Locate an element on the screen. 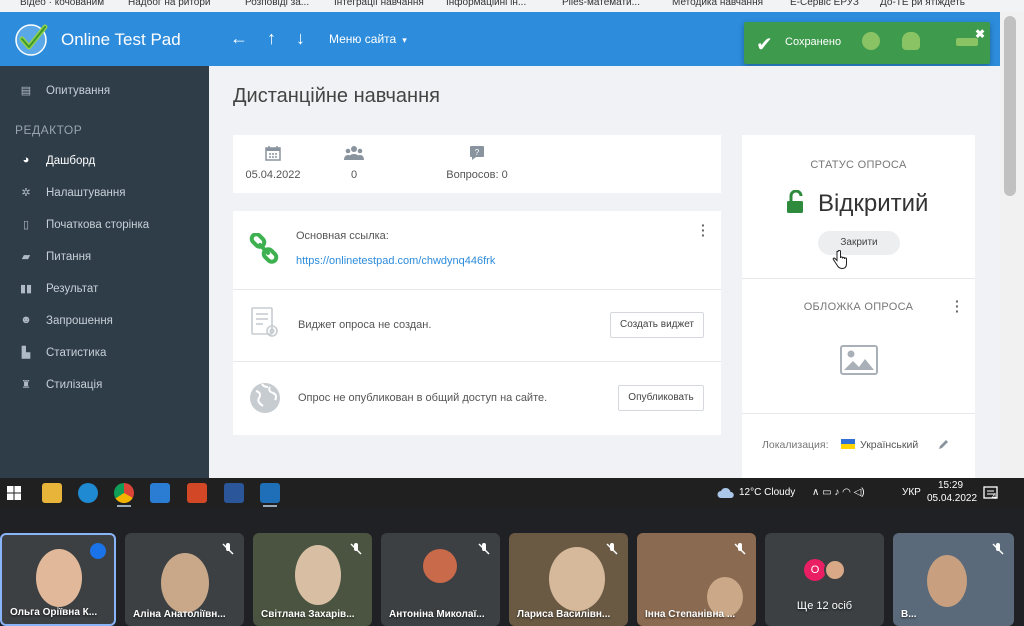 This screenshot has height=626, width=1024. image-placeholder-icon is located at coordinates (859, 360).